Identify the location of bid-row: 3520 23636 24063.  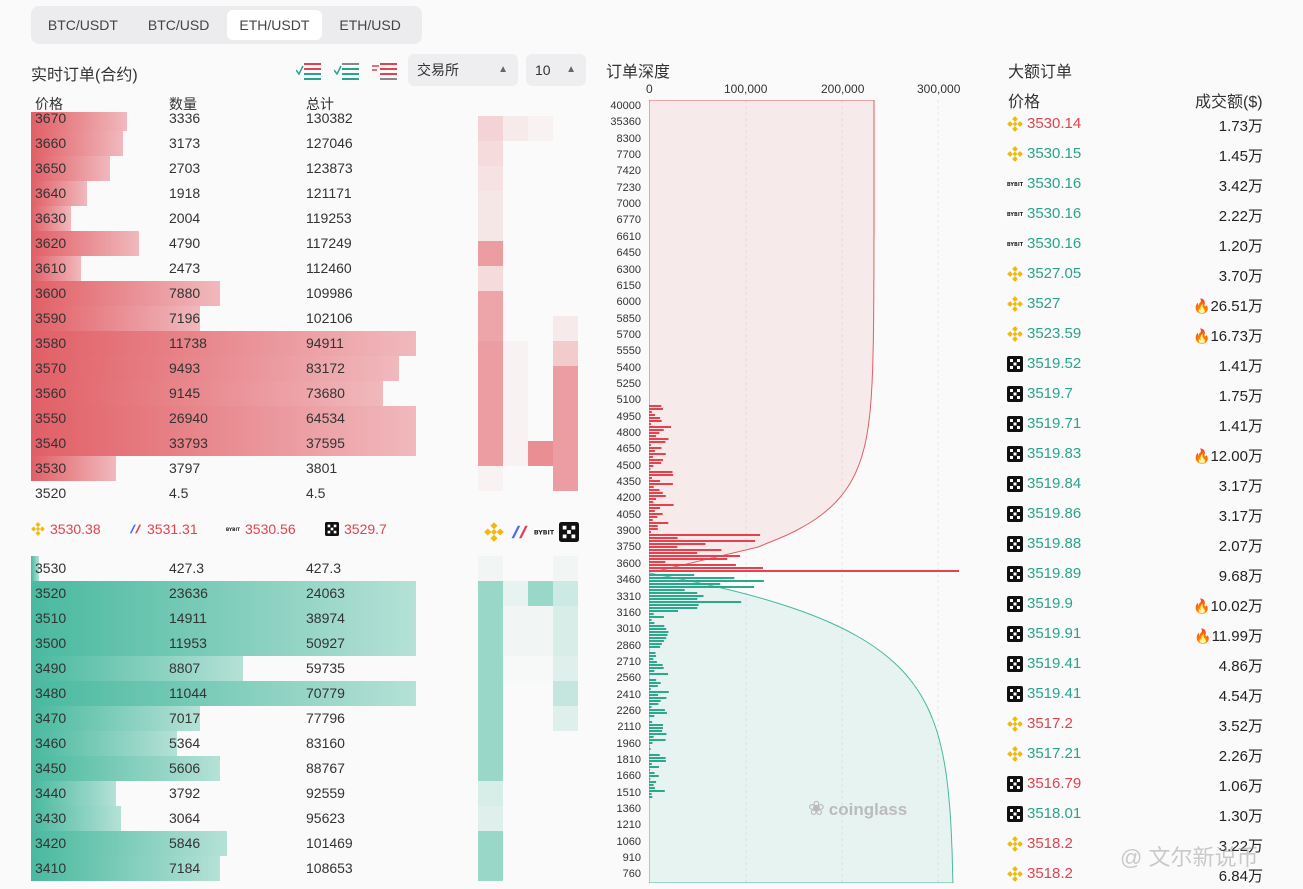
(226, 593).